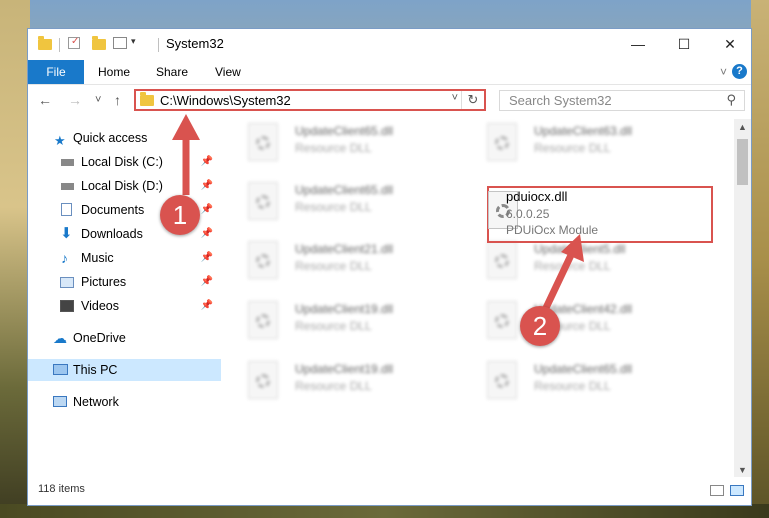 The height and width of the screenshot is (518, 769). I want to click on callout-1: 1, so click(180, 215).